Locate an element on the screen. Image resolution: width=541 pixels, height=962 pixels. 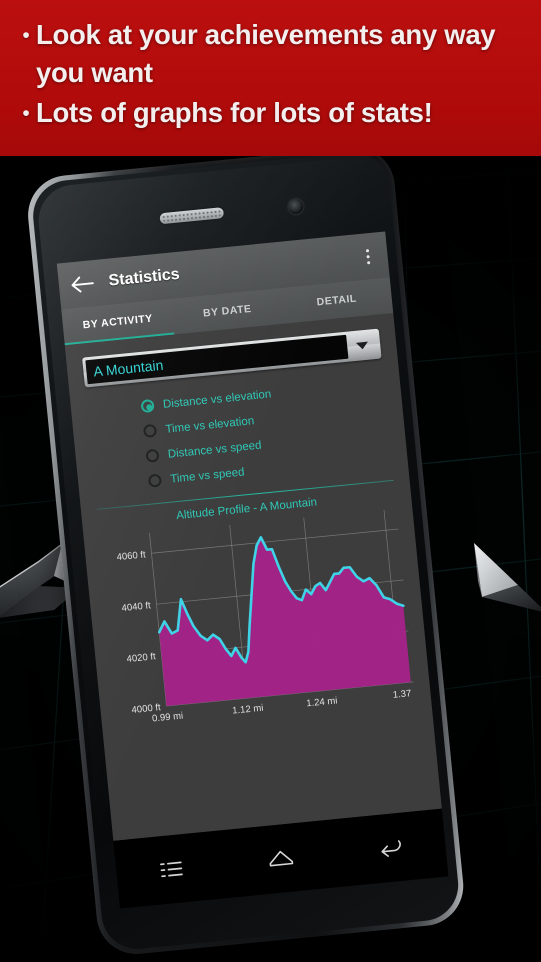
back-return-icon is located at coordinates (391, 848).